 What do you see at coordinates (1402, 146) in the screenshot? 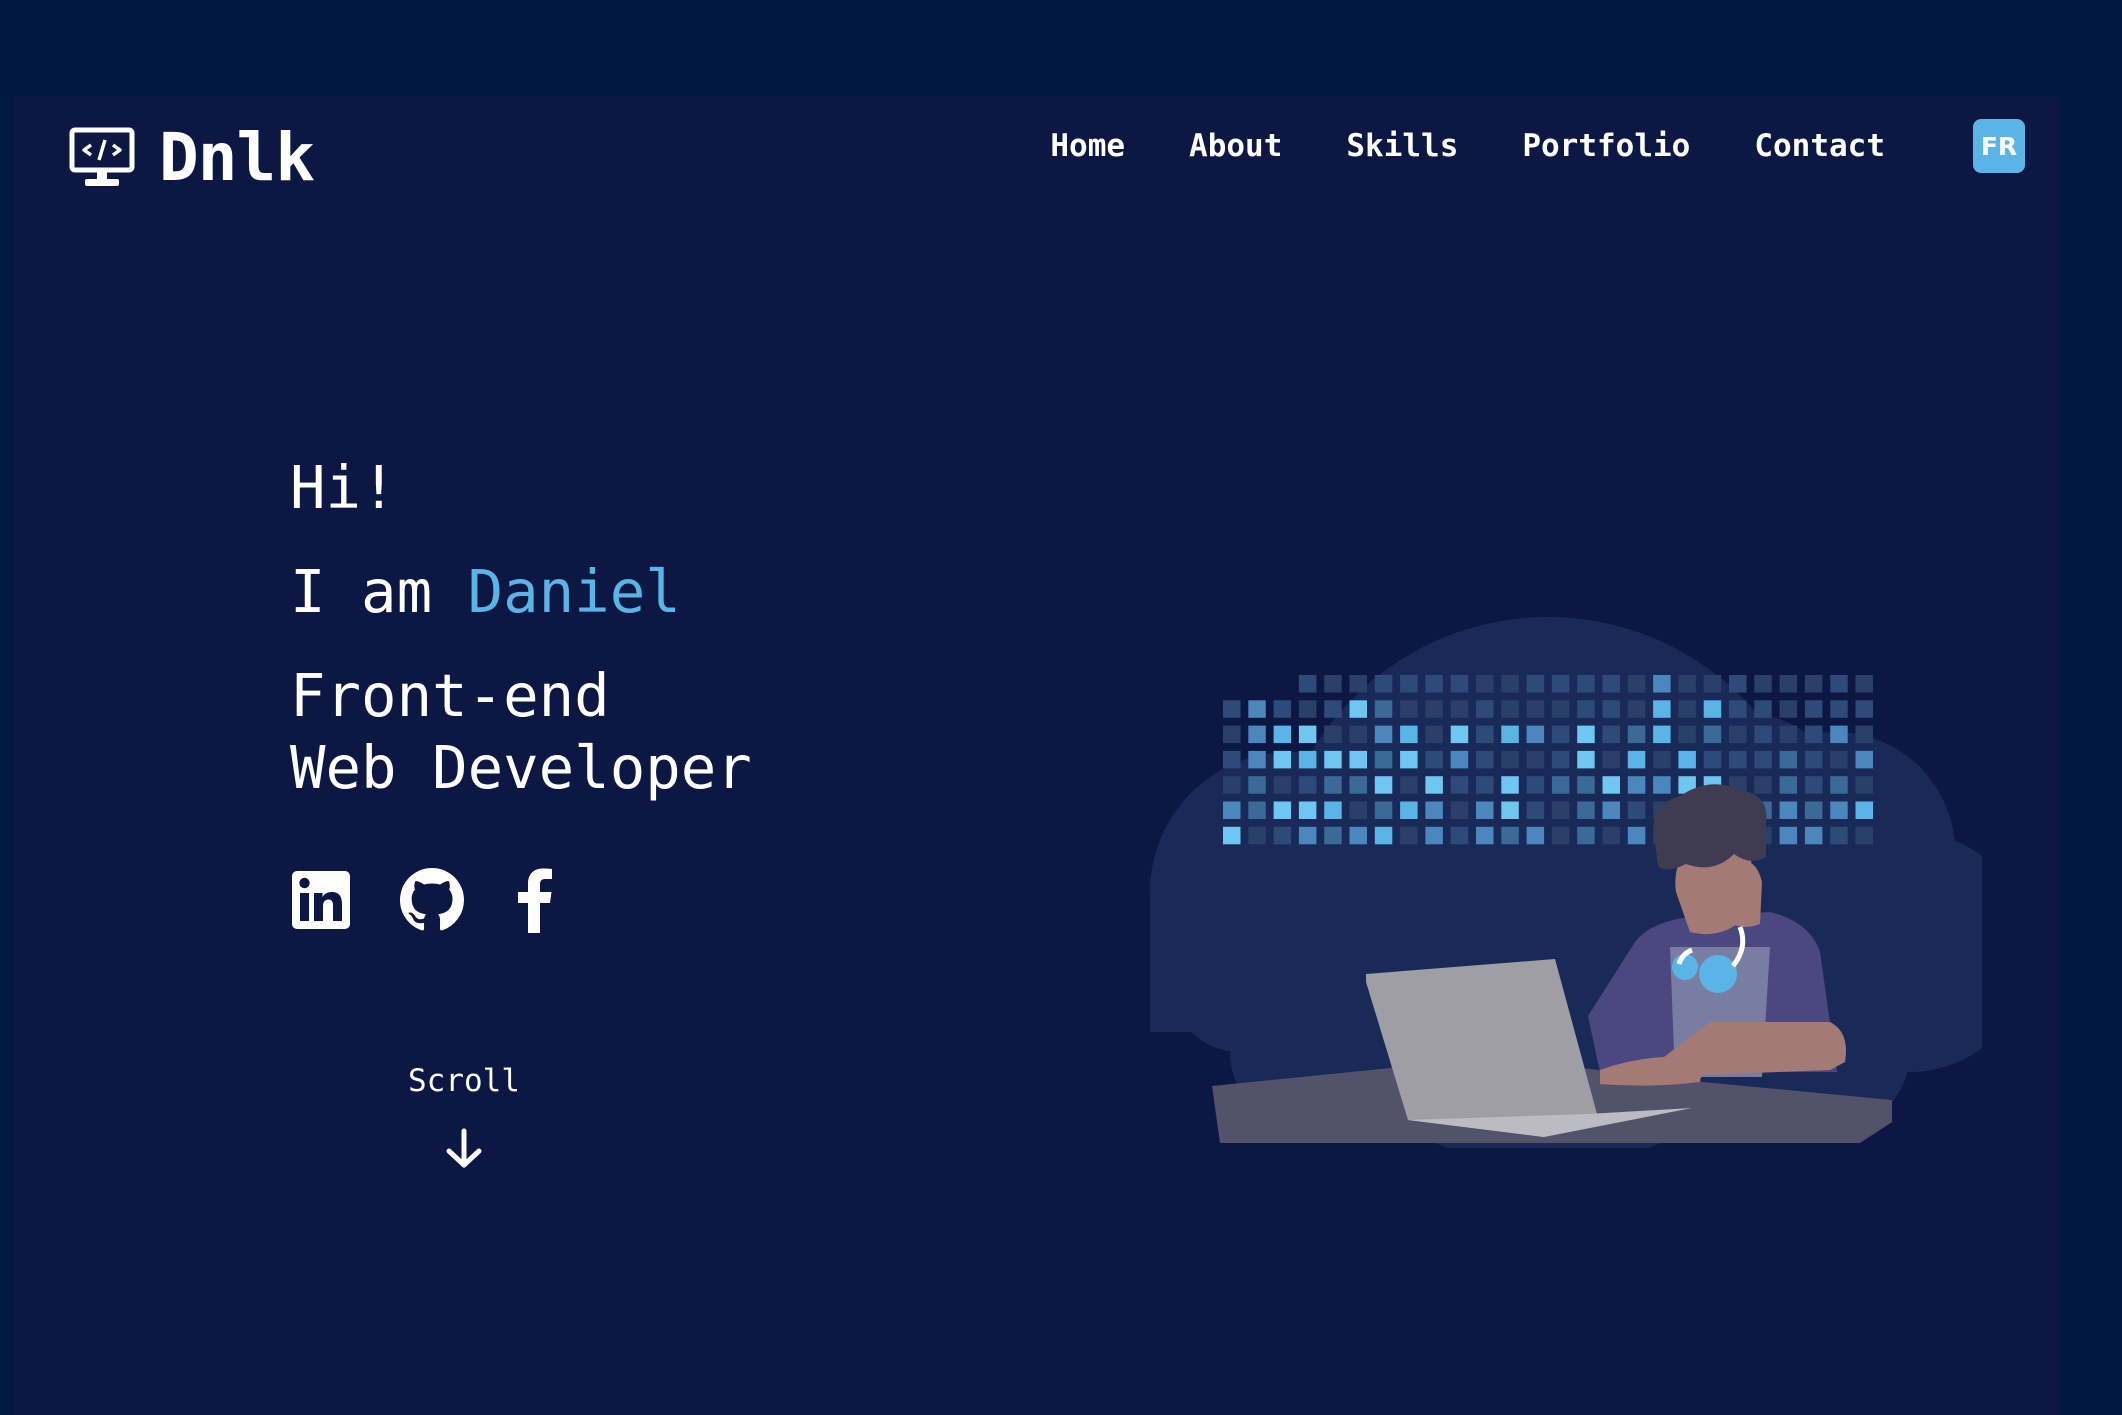
I see `nav-skills: Skills` at bounding box center [1402, 146].